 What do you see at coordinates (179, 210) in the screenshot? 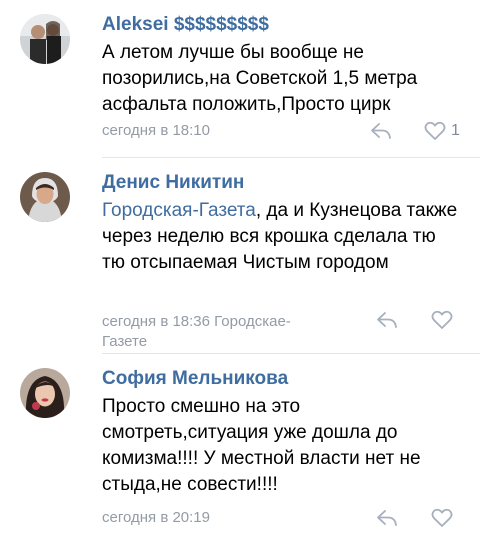
I see `mention-link: Городская-Газета` at bounding box center [179, 210].